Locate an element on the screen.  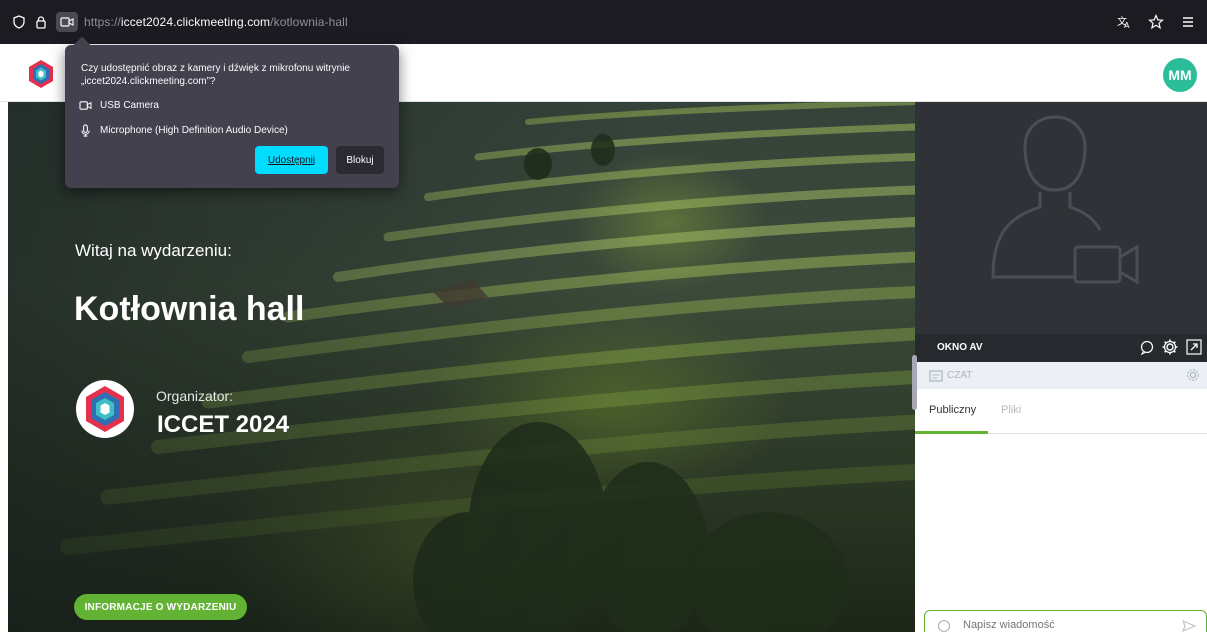
iccet-logo-icon is located at coordinates (41, 74).